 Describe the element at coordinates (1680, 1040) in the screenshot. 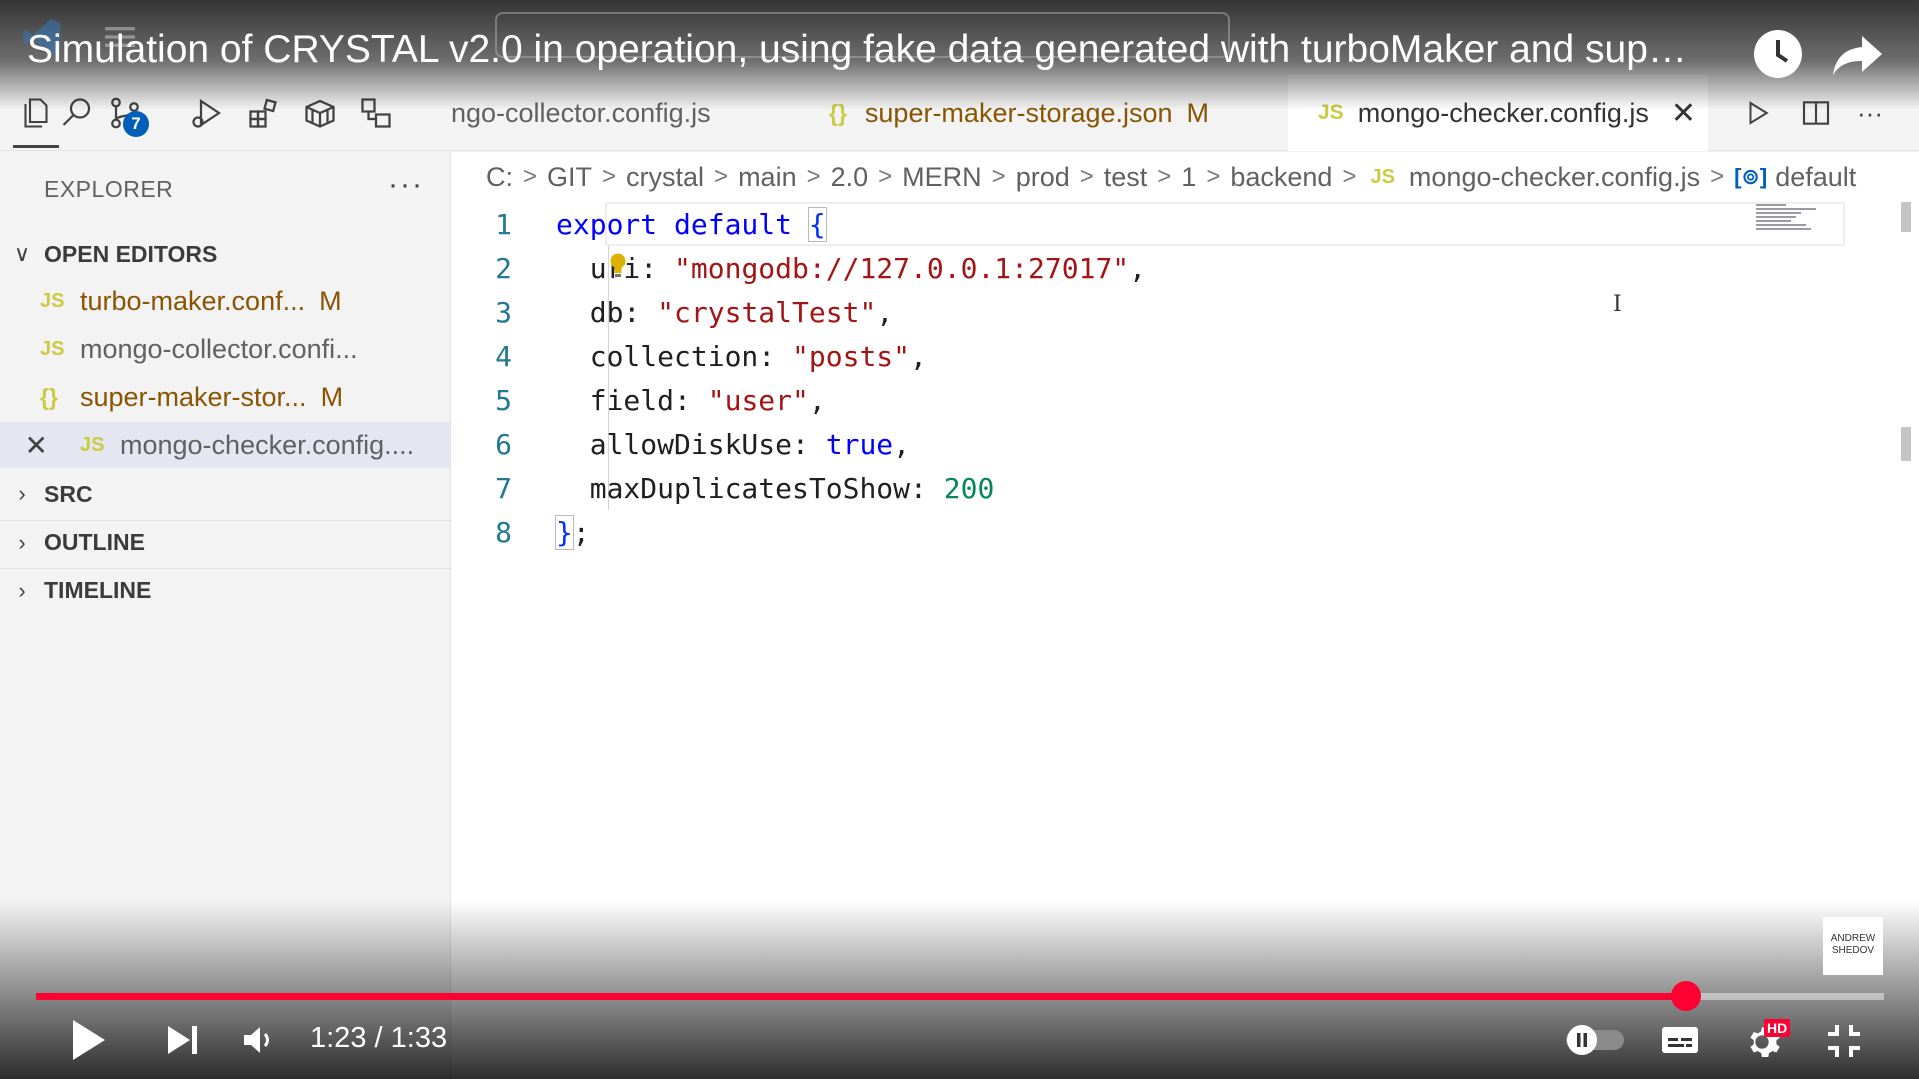

I see `subtitles-icon` at that location.